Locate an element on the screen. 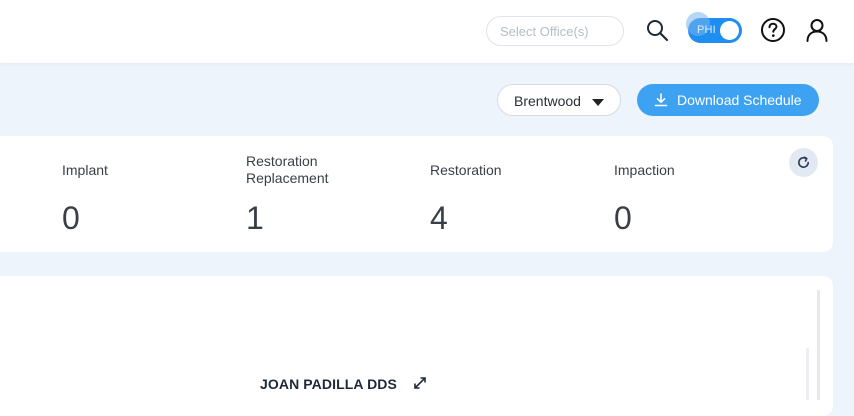  download-schedule-button: Download Schedule is located at coordinates (728, 100).